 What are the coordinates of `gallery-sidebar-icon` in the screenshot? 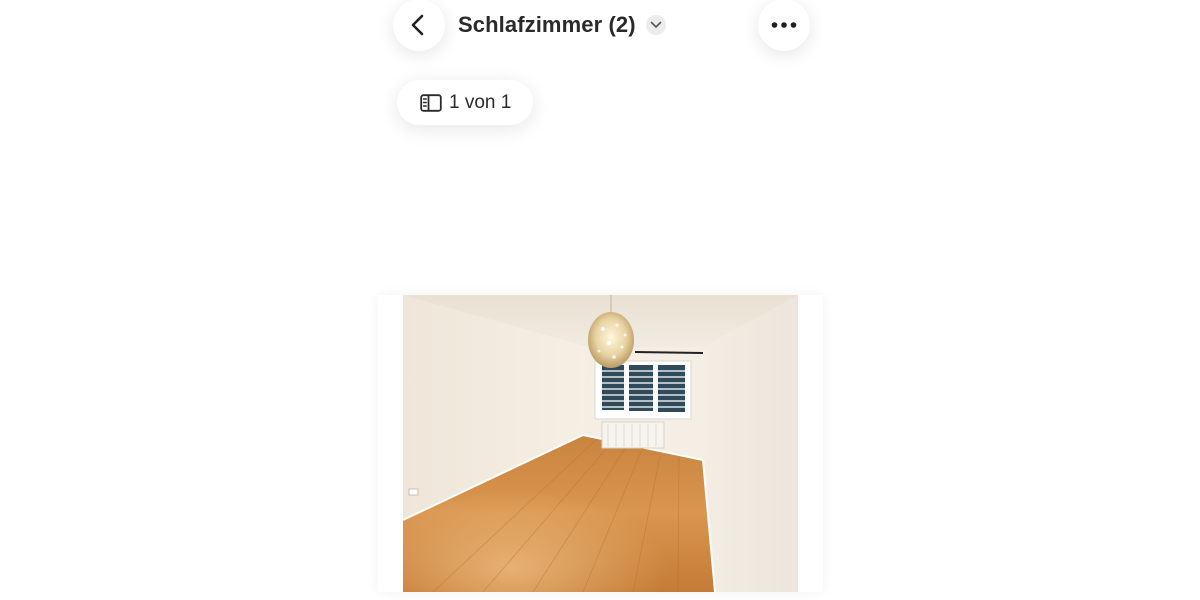 It's located at (431, 102).